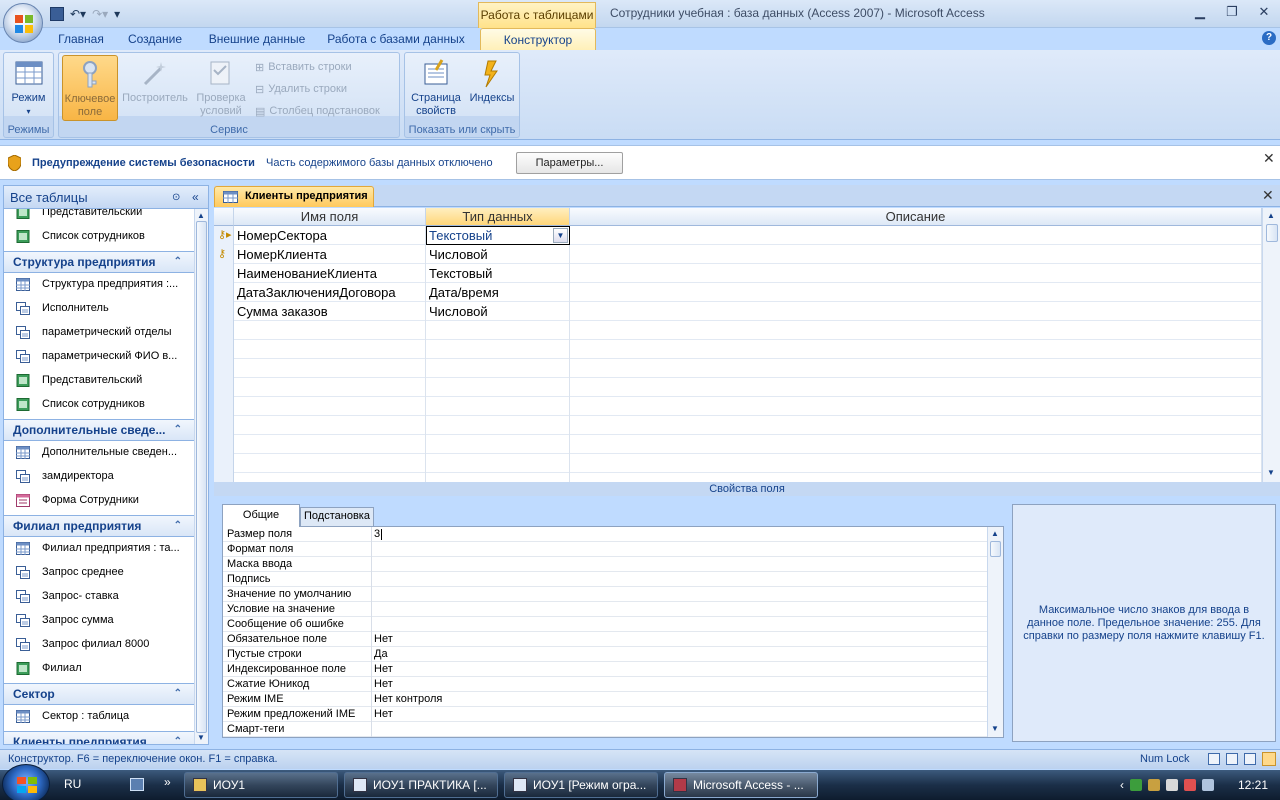 The image size is (1280, 800). Describe the element at coordinates (337, 516) in the screenshot. I see `tab-lookup: Подстановка` at that location.